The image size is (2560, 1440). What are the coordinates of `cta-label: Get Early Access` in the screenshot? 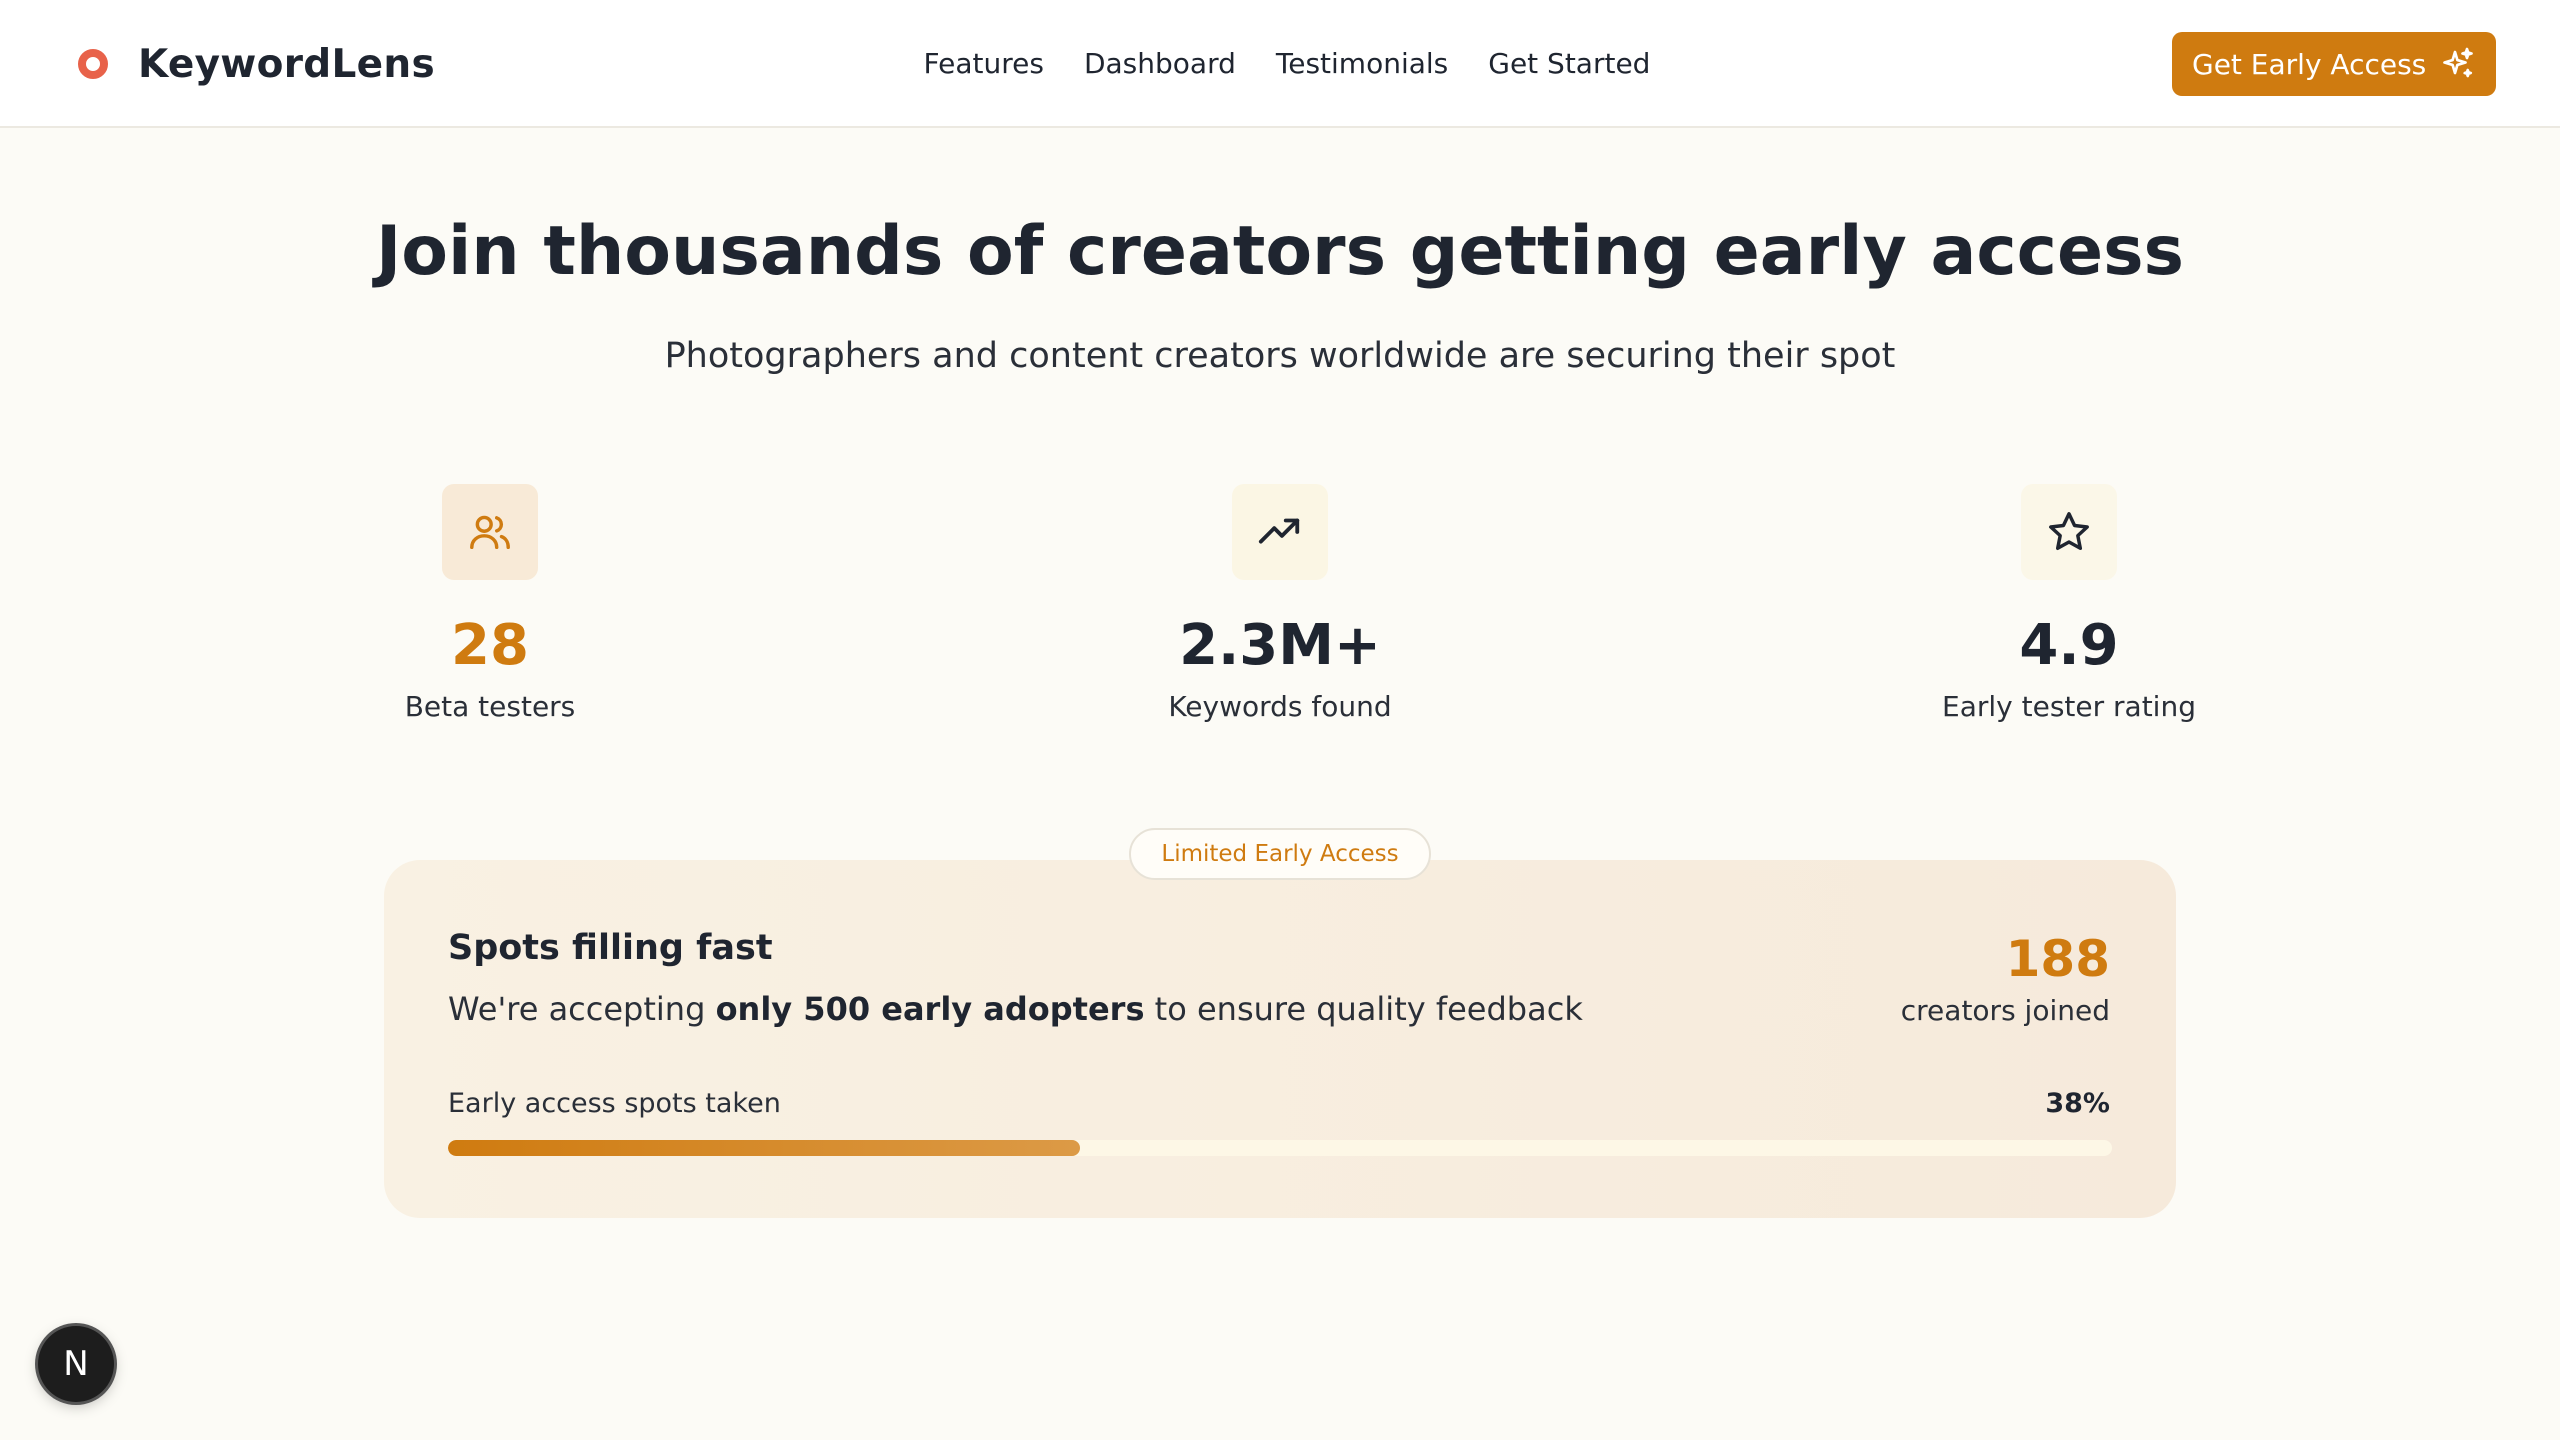 It's located at (2309, 64).